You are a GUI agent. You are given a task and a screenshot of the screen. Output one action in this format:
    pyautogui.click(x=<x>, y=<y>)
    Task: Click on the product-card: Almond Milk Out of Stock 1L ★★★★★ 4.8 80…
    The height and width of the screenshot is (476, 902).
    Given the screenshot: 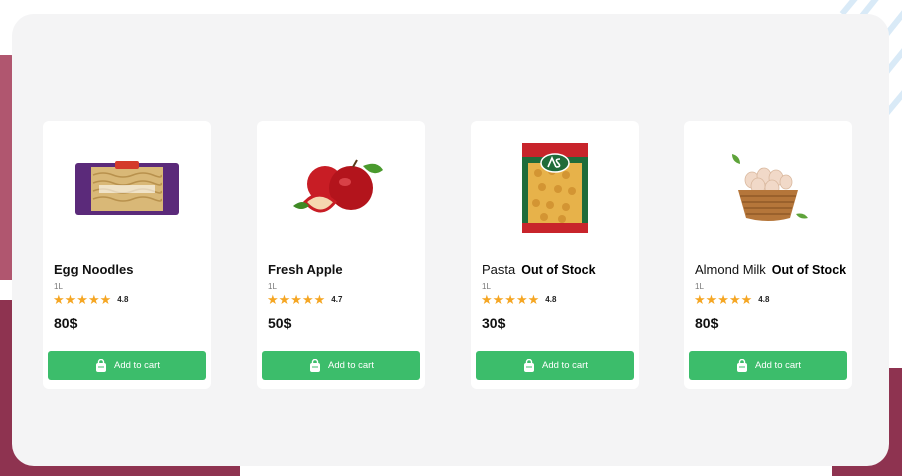 What is the action you would take?
    pyautogui.click(x=768, y=255)
    